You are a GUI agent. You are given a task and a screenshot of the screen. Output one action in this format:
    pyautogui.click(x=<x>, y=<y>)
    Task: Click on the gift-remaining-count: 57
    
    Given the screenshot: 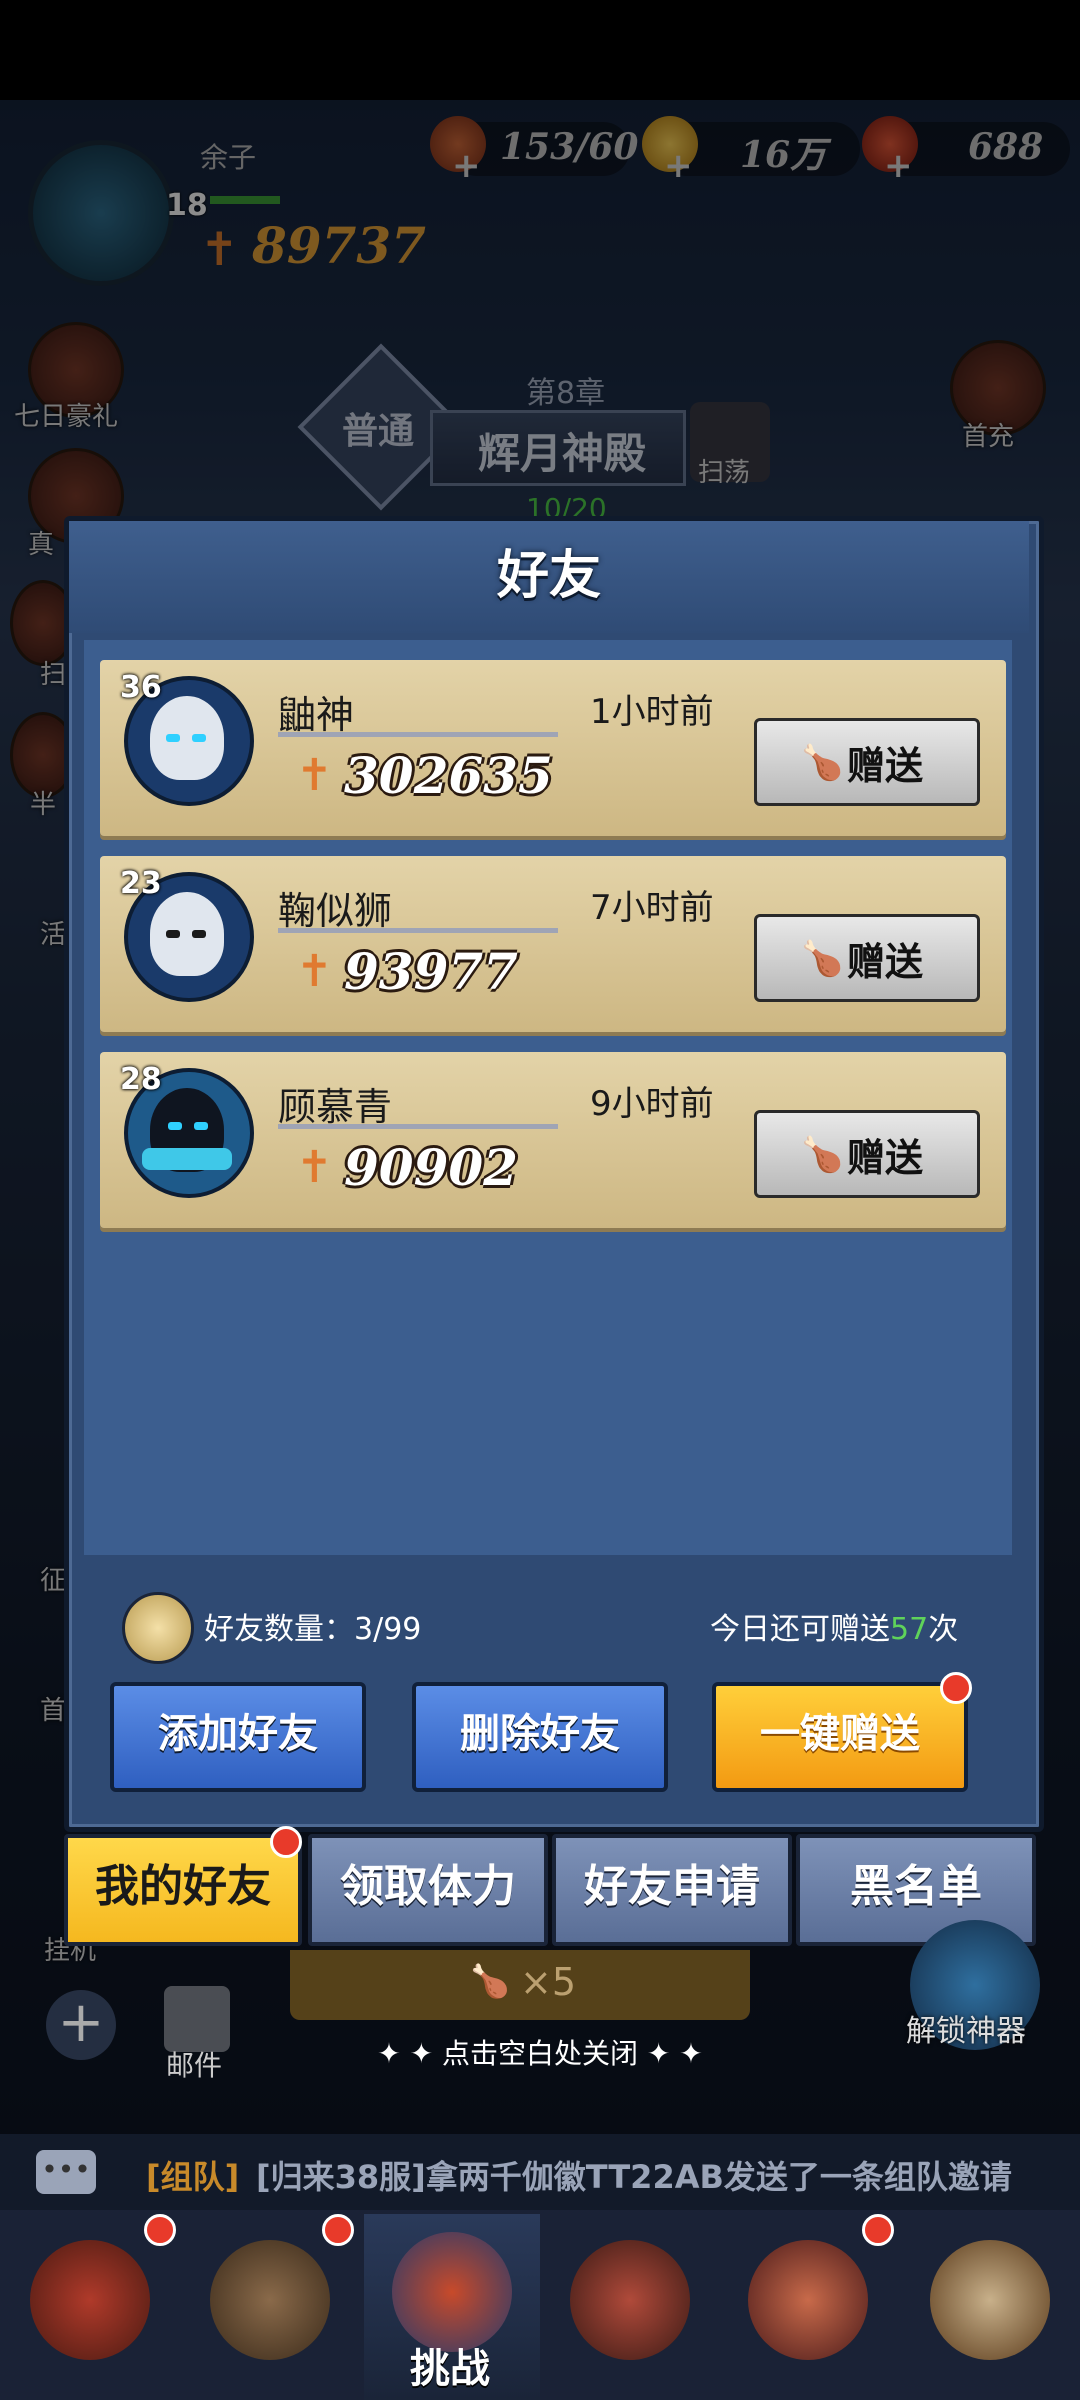 What is the action you would take?
    pyautogui.click(x=909, y=1629)
    